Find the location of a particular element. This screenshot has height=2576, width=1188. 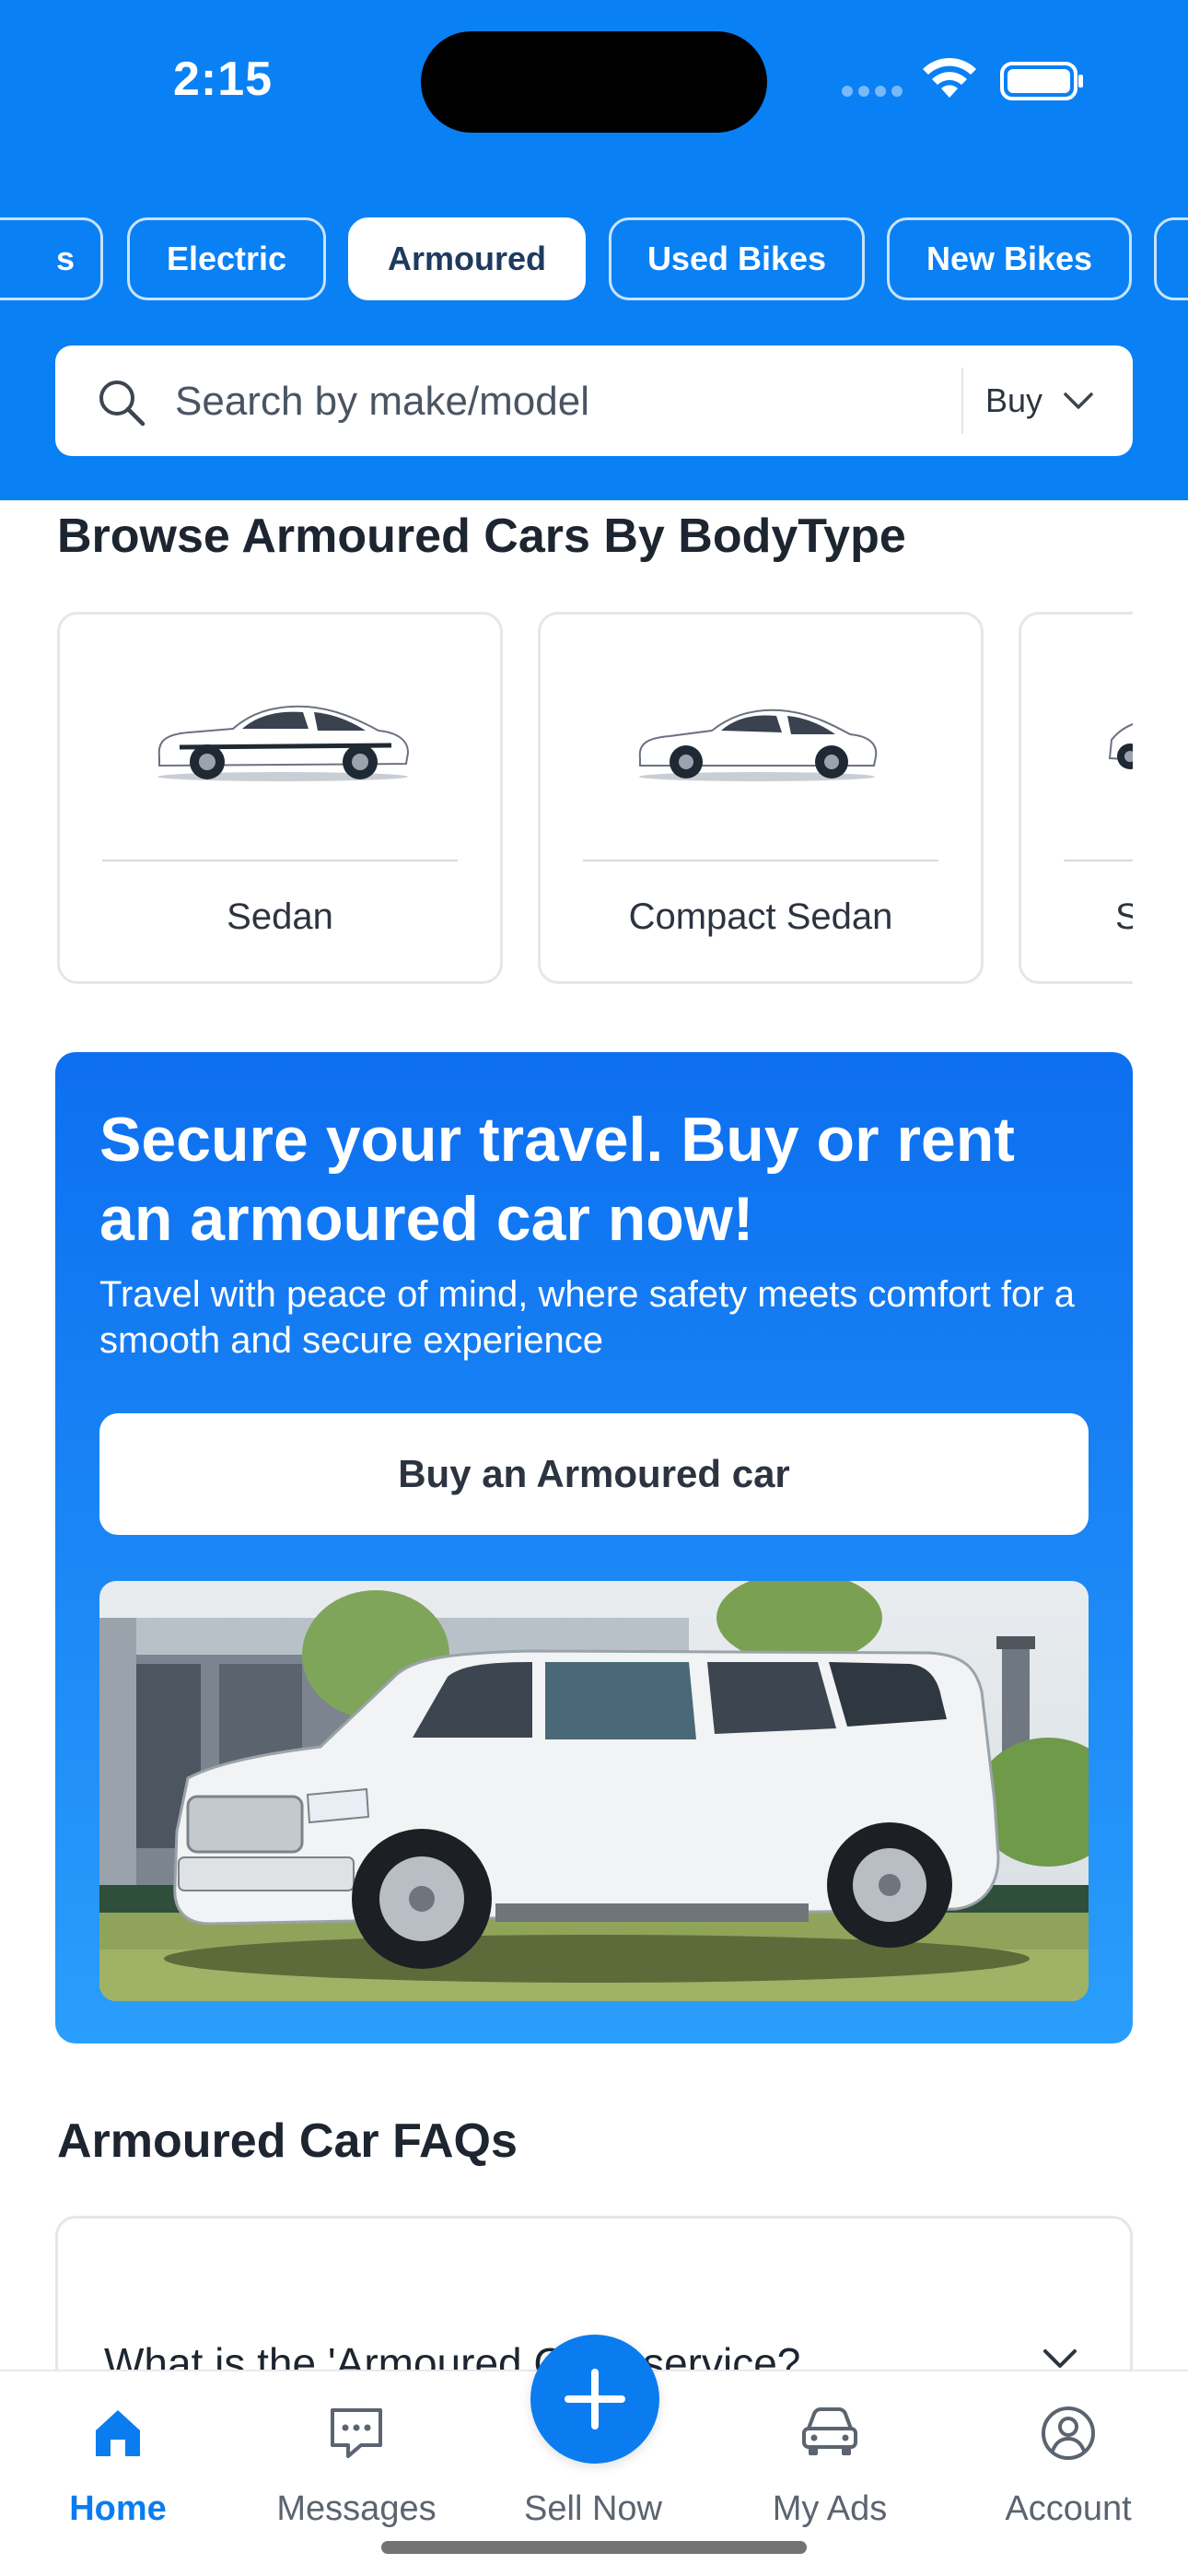

chip-partial-right is located at coordinates (1171, 258).